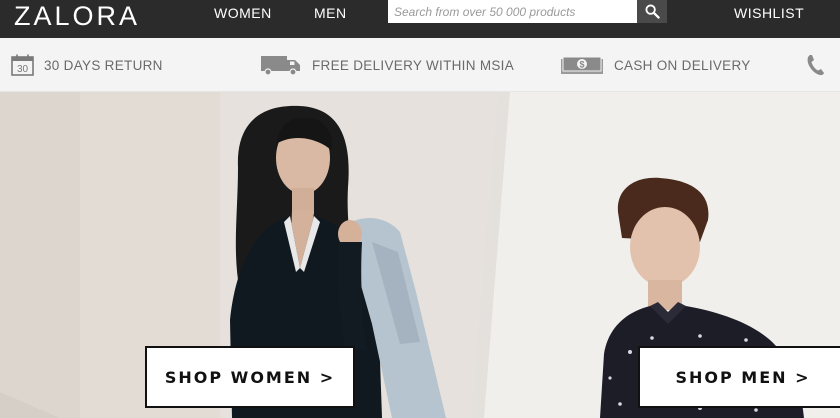 This screenshot has height=418, width=840. What do you see at coordinates (330, 13) in the screenshot?
I see `nav-men-link: MEN` at bounding box center [330, 13].